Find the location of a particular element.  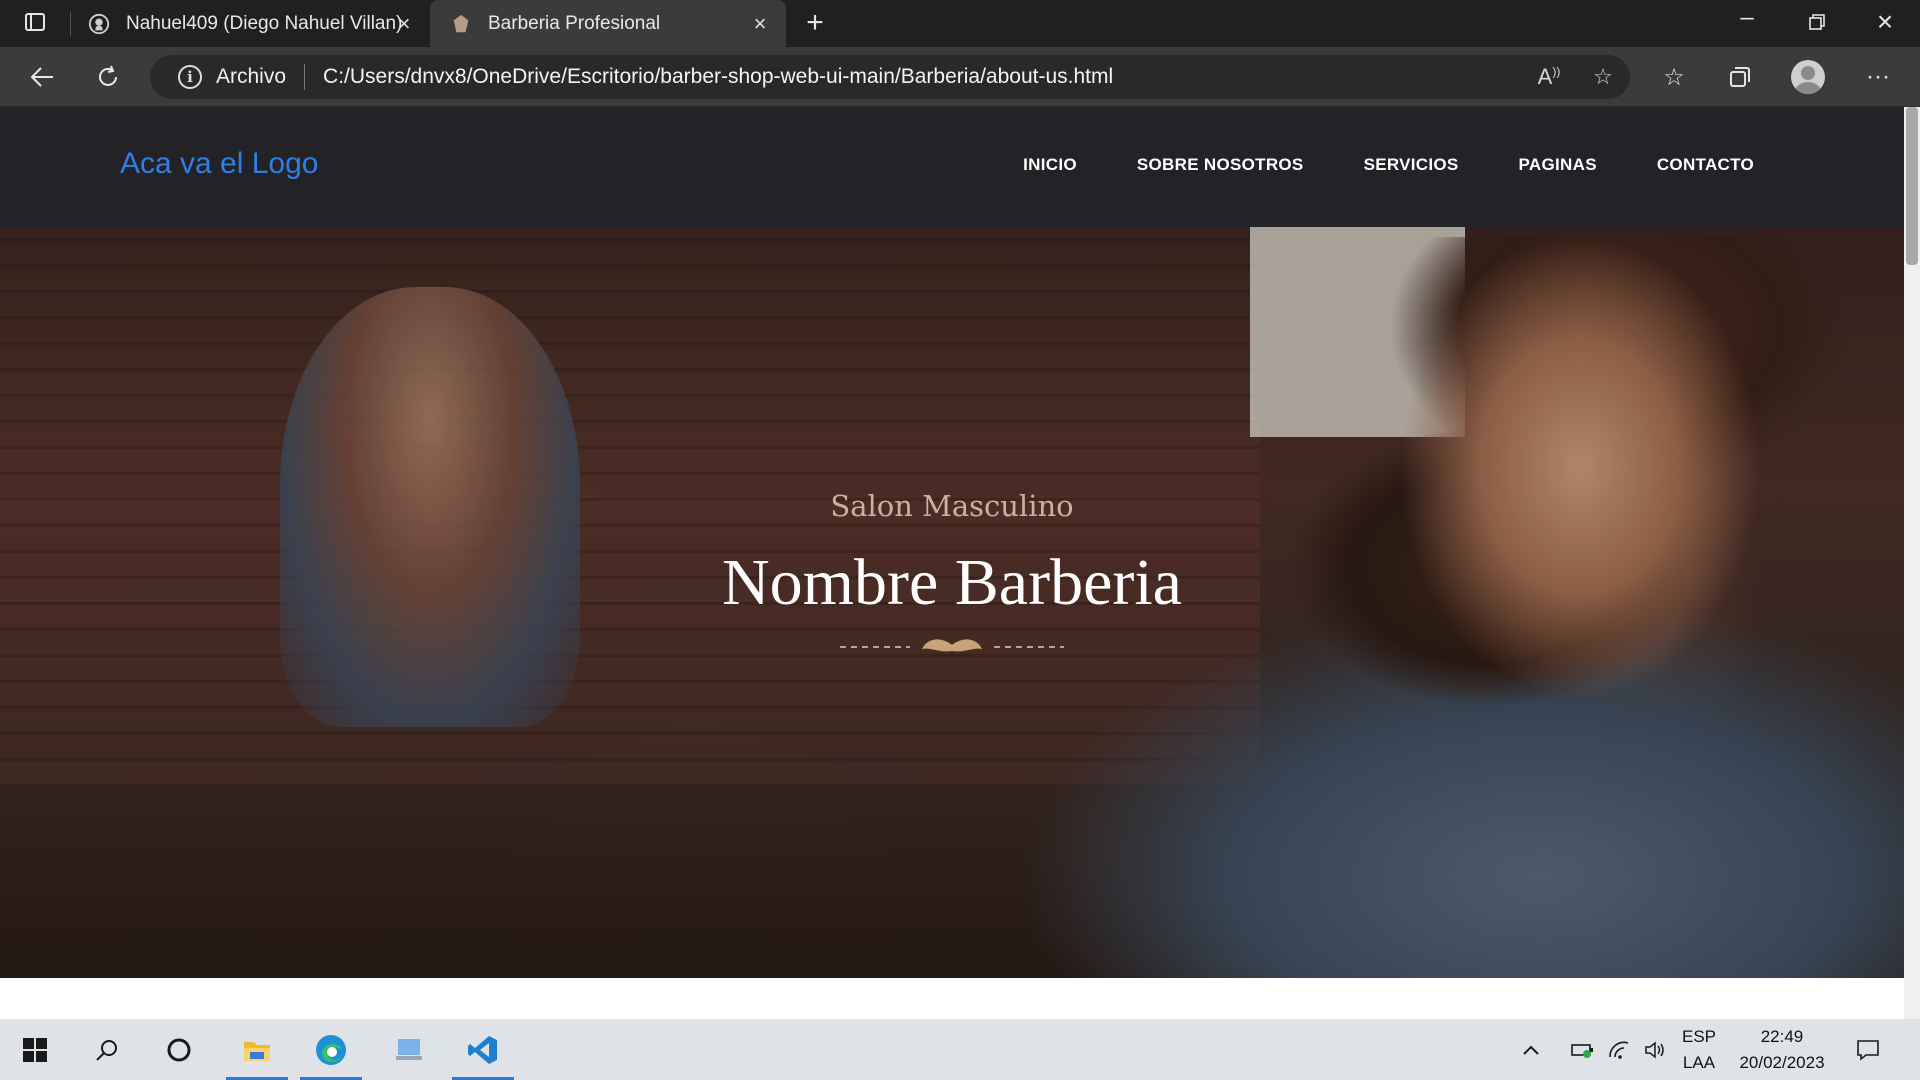

hero-subtitle: Salon Masculino is located at coordinates (952, 506).